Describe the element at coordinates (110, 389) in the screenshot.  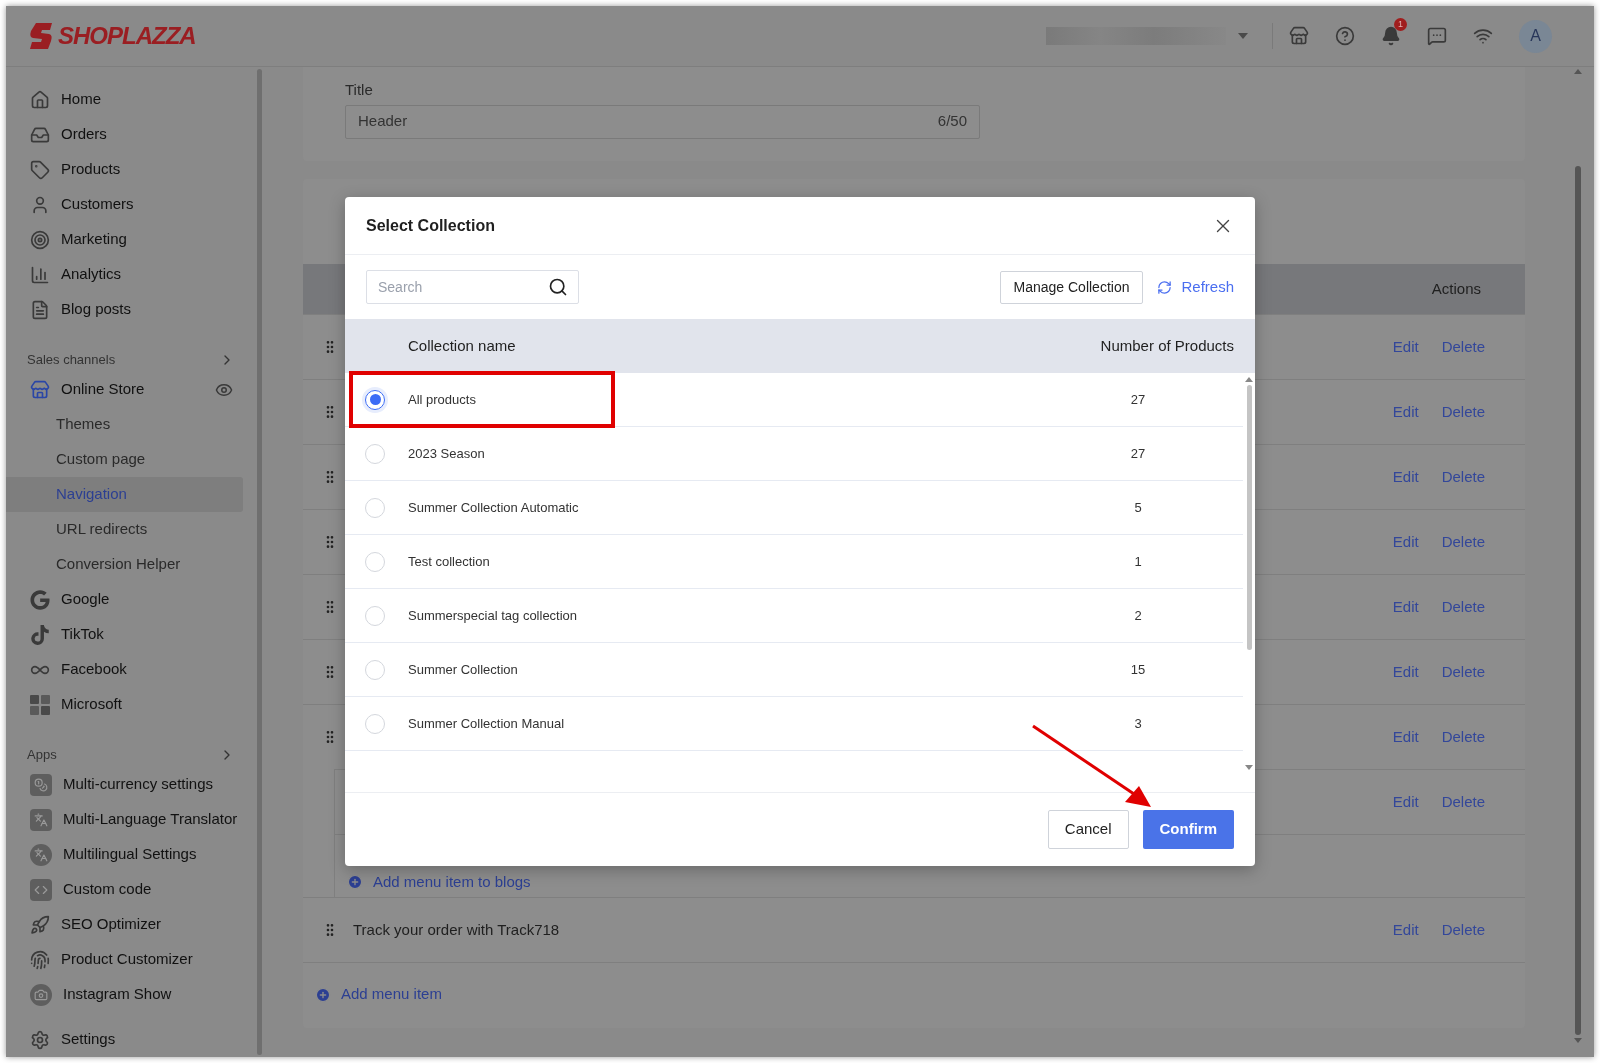
I see `nav-item: Online Store` at that location.